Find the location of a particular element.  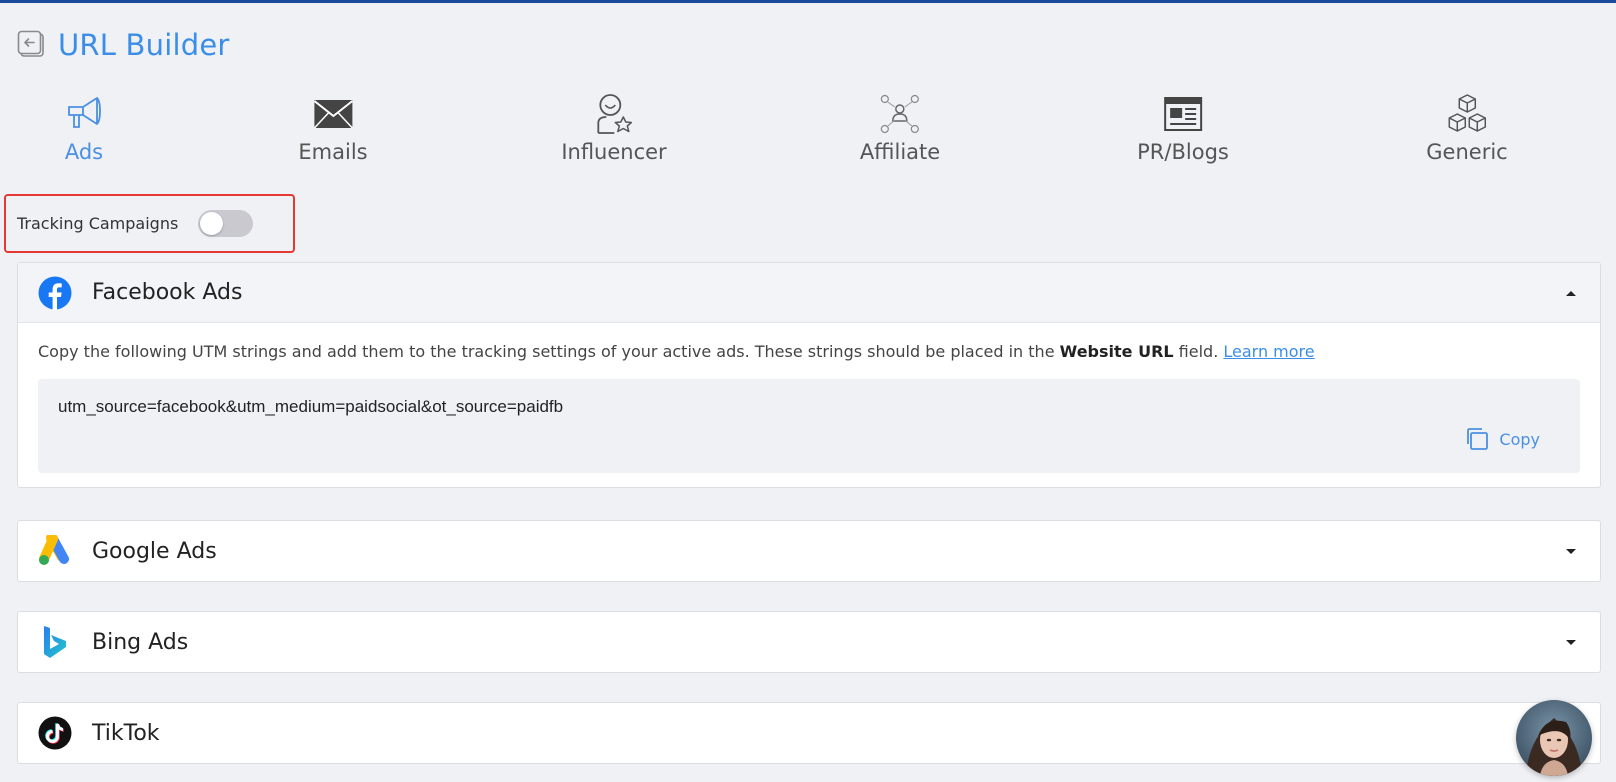

panel-tiktok: TikTok is located at coordinates (809, 733).